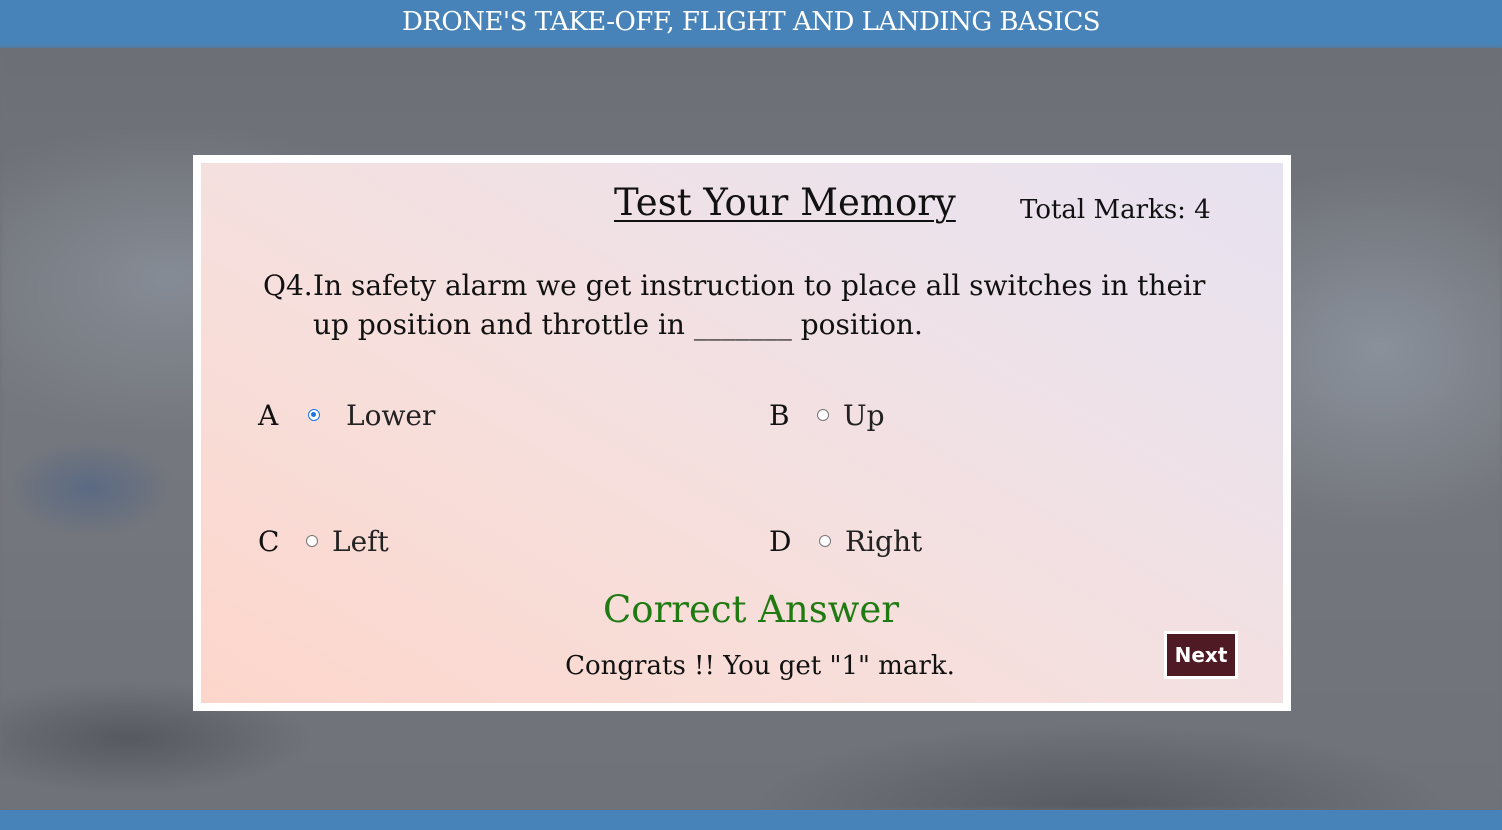  I want to click on total-marks: Total Marks: 4, so click(1115, 210).